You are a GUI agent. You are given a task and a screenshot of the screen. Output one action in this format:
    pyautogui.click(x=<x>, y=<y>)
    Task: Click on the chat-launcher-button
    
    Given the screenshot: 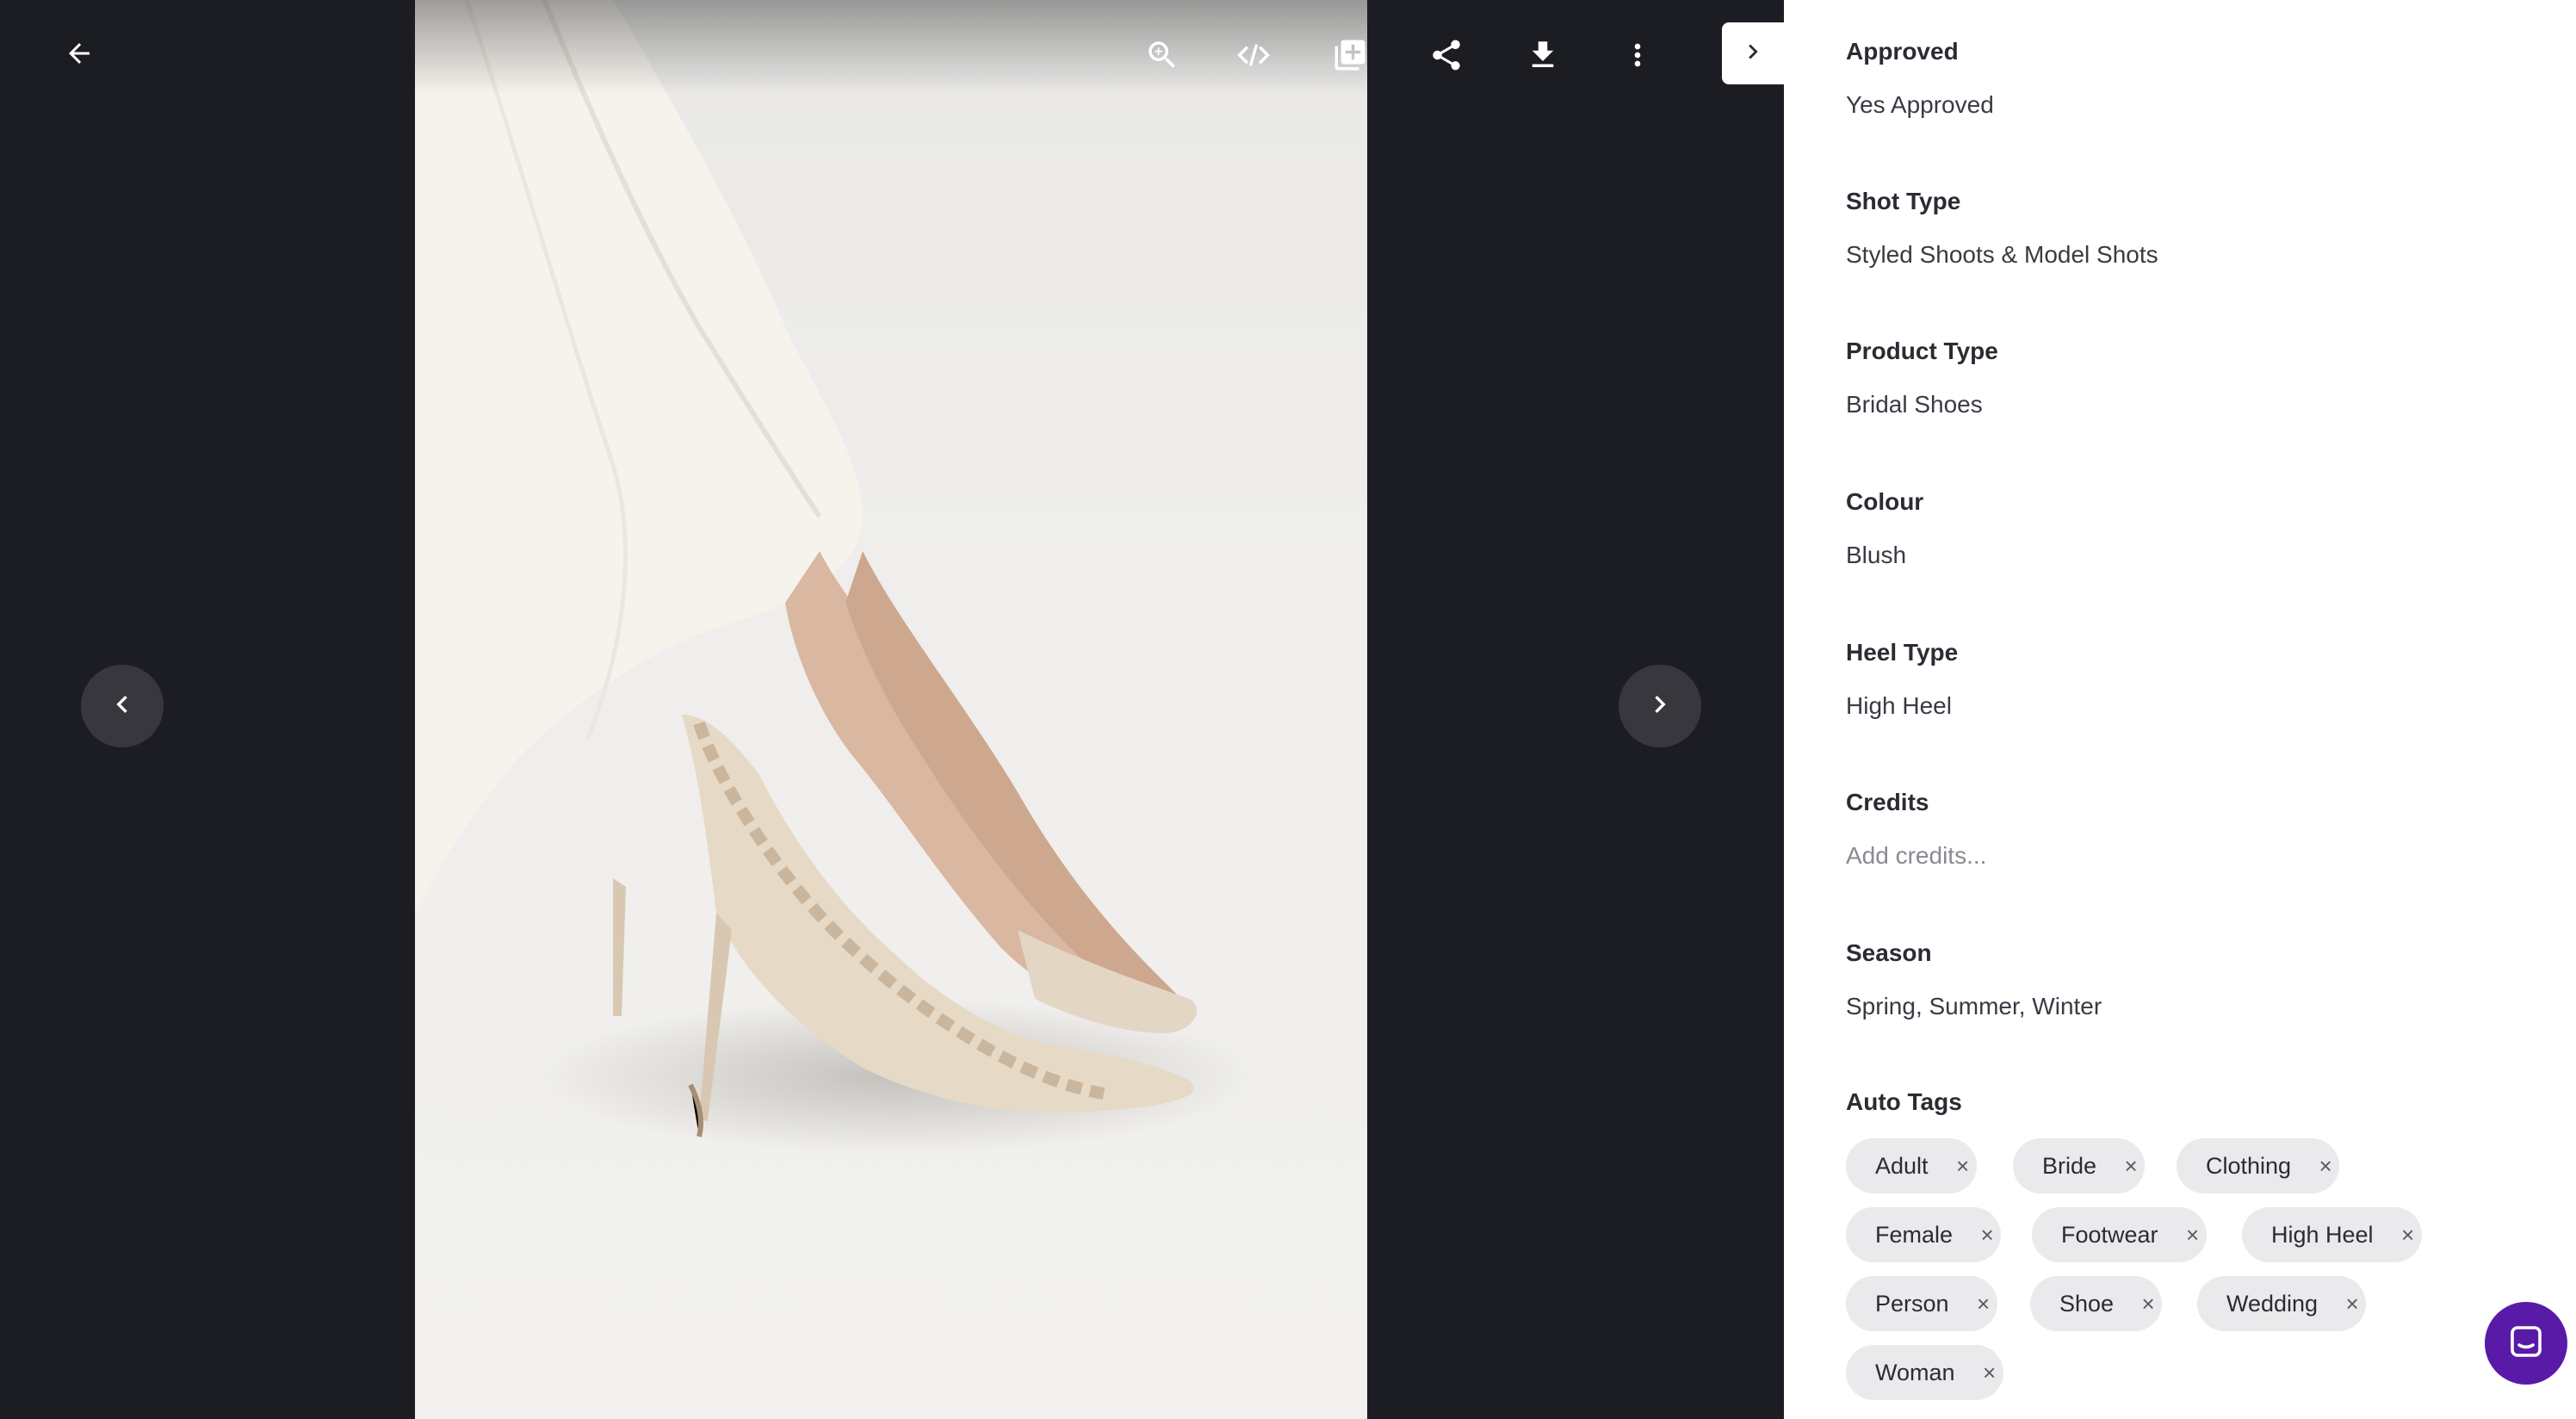 What is the action you would take?
    pyautogui.click(x=2526, y=1343)
    